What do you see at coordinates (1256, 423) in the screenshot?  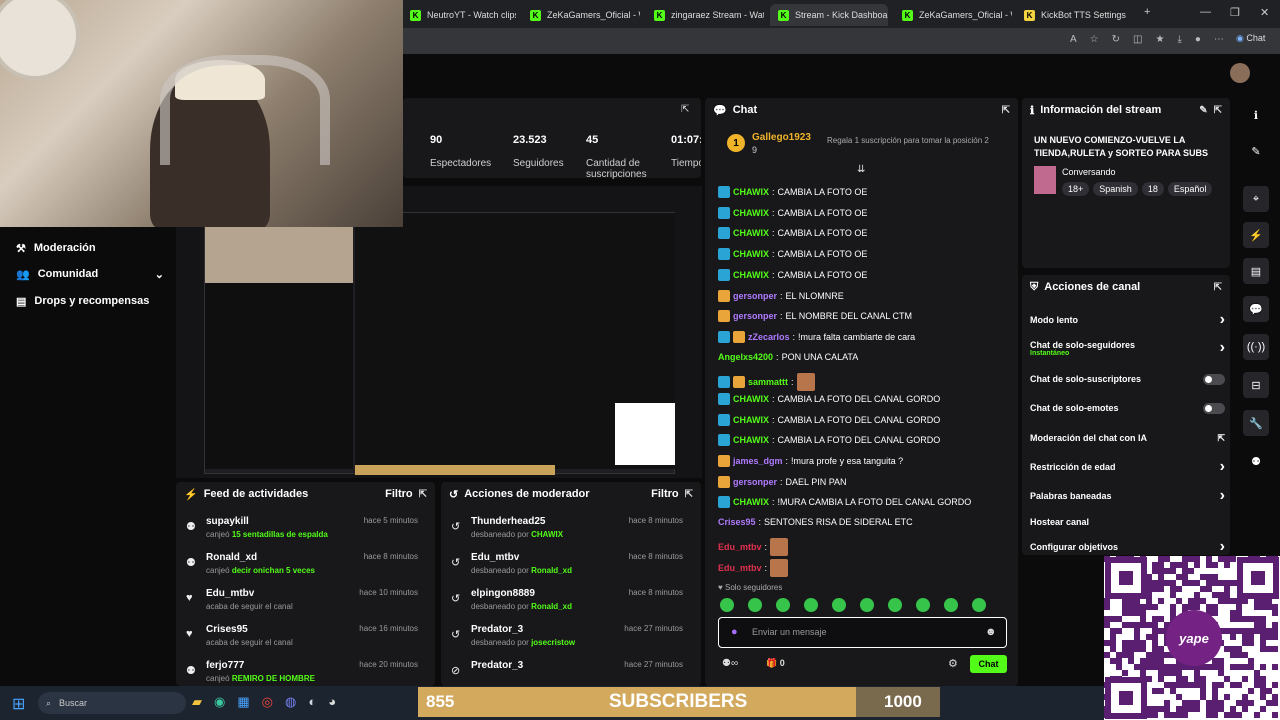 I see `wrench-icon: 🔧` at bounding box center [1256, 423].